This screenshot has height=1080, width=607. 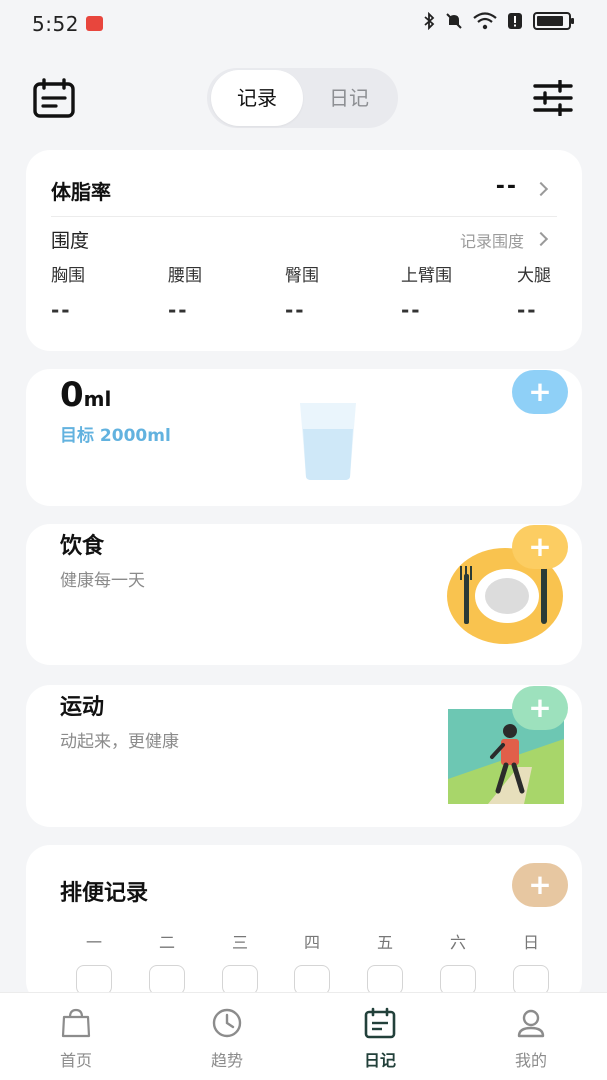 I want to click on tab-record: 记录, so click(x=257, y=98).